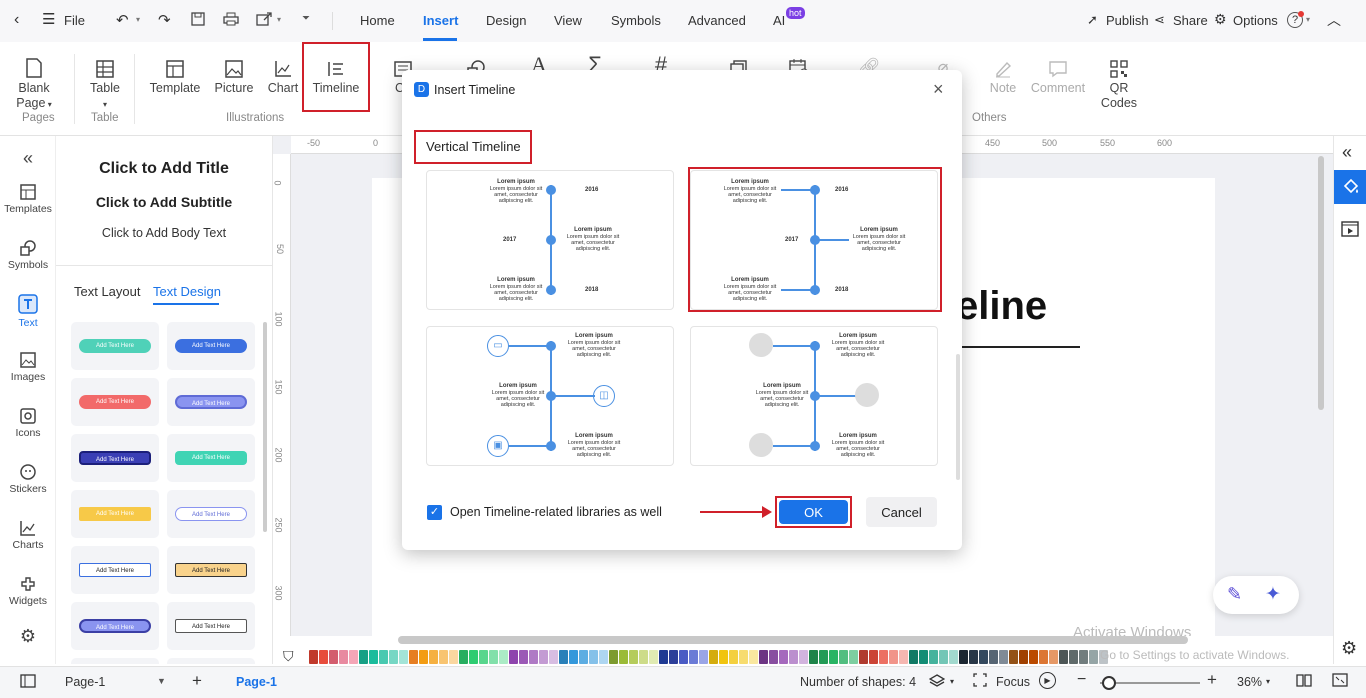 This screenshot has height=698, width=1366. Describe the element at coordinates (1349, 648) in the screenshot. I see `settings-gear-icon: ⚙` at that location.